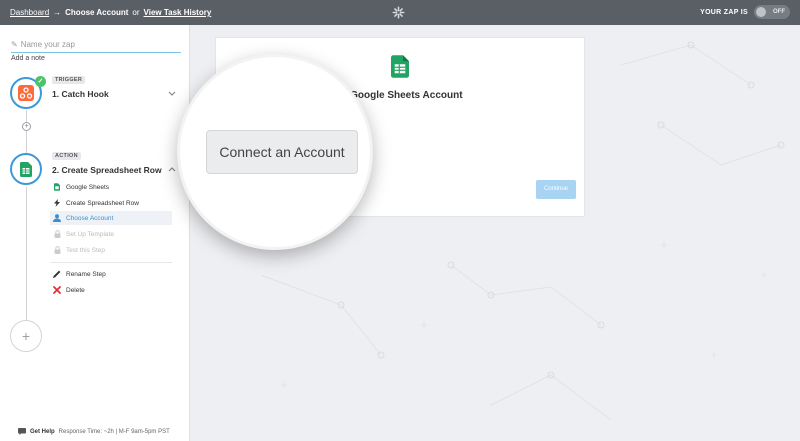  What do you see at coordinates (111, 290) in the screenshot?
I see `delete-button: Delete` at bounding box center [111, 290].